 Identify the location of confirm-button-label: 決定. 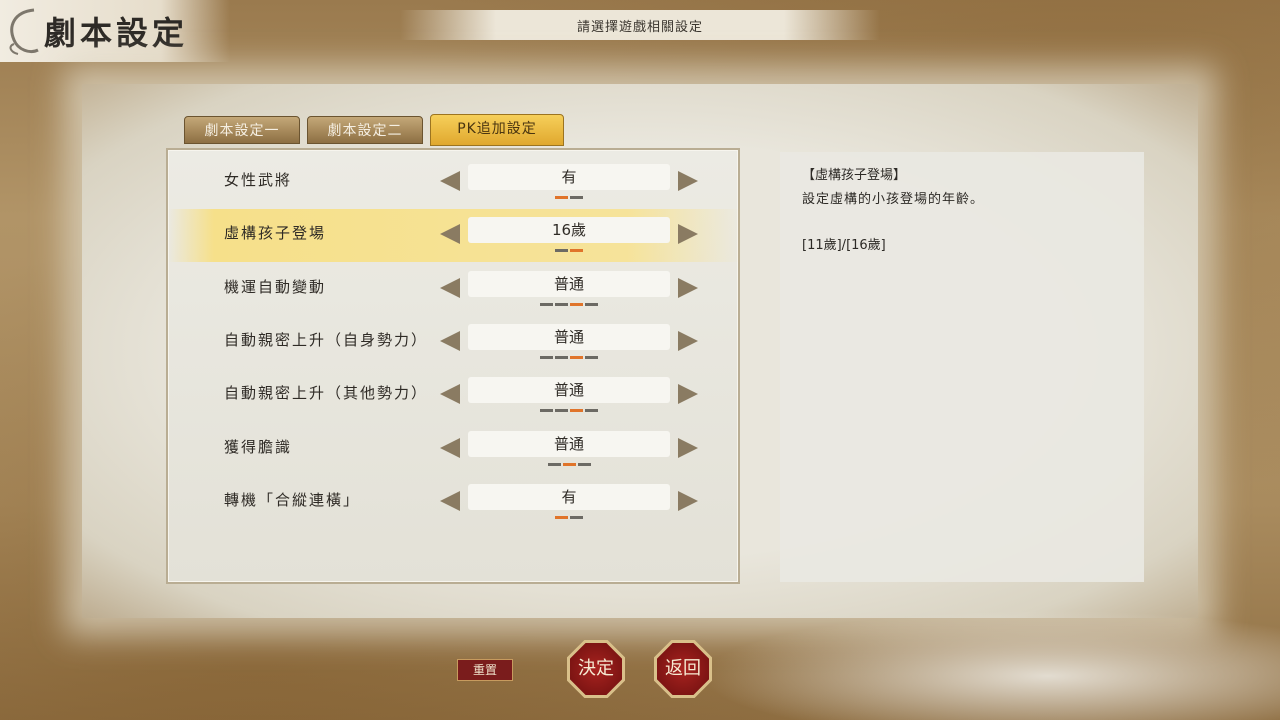
(596, 669).